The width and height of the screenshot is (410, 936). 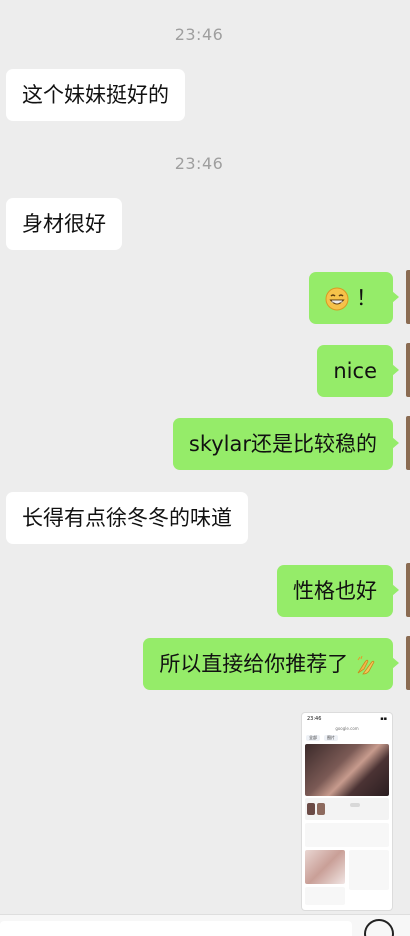 I want to click on message-bubble-outgoing: 性格也好, so click(x=338, y=591).